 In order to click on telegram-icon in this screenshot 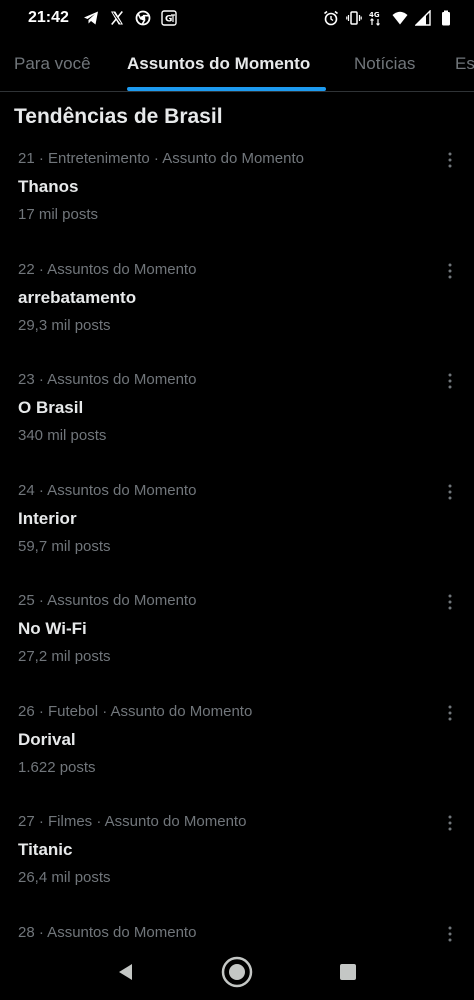, I will do `click(91, 18)`.